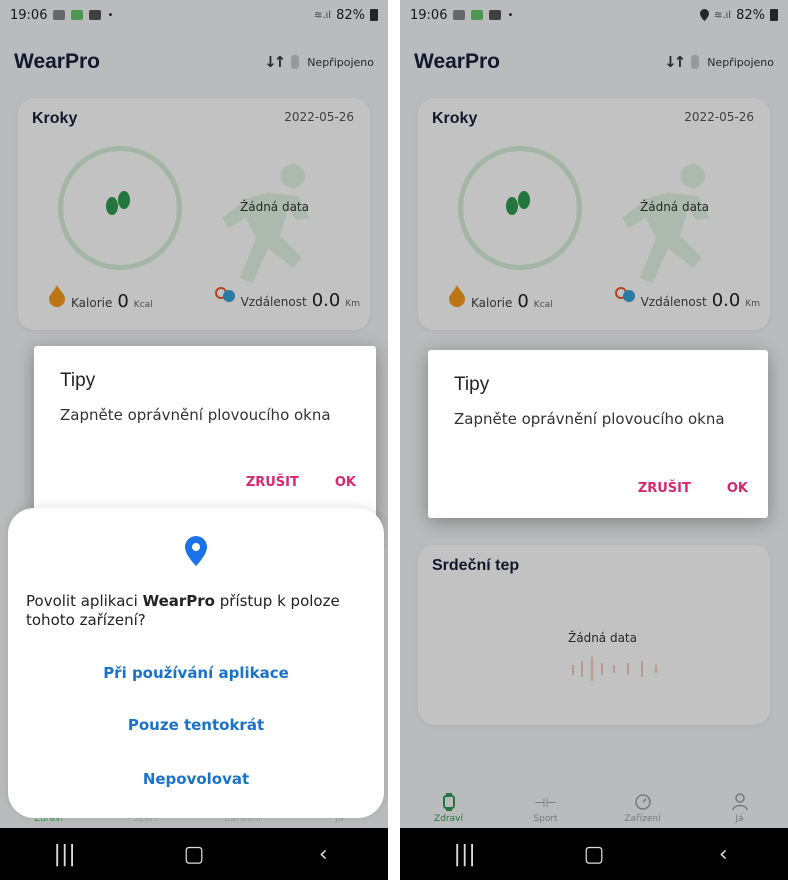  What do you see at coordinates (196, 779) in the screenshot?
I see `deny-button: Nepovolovat` at bounding box center [196, 779].